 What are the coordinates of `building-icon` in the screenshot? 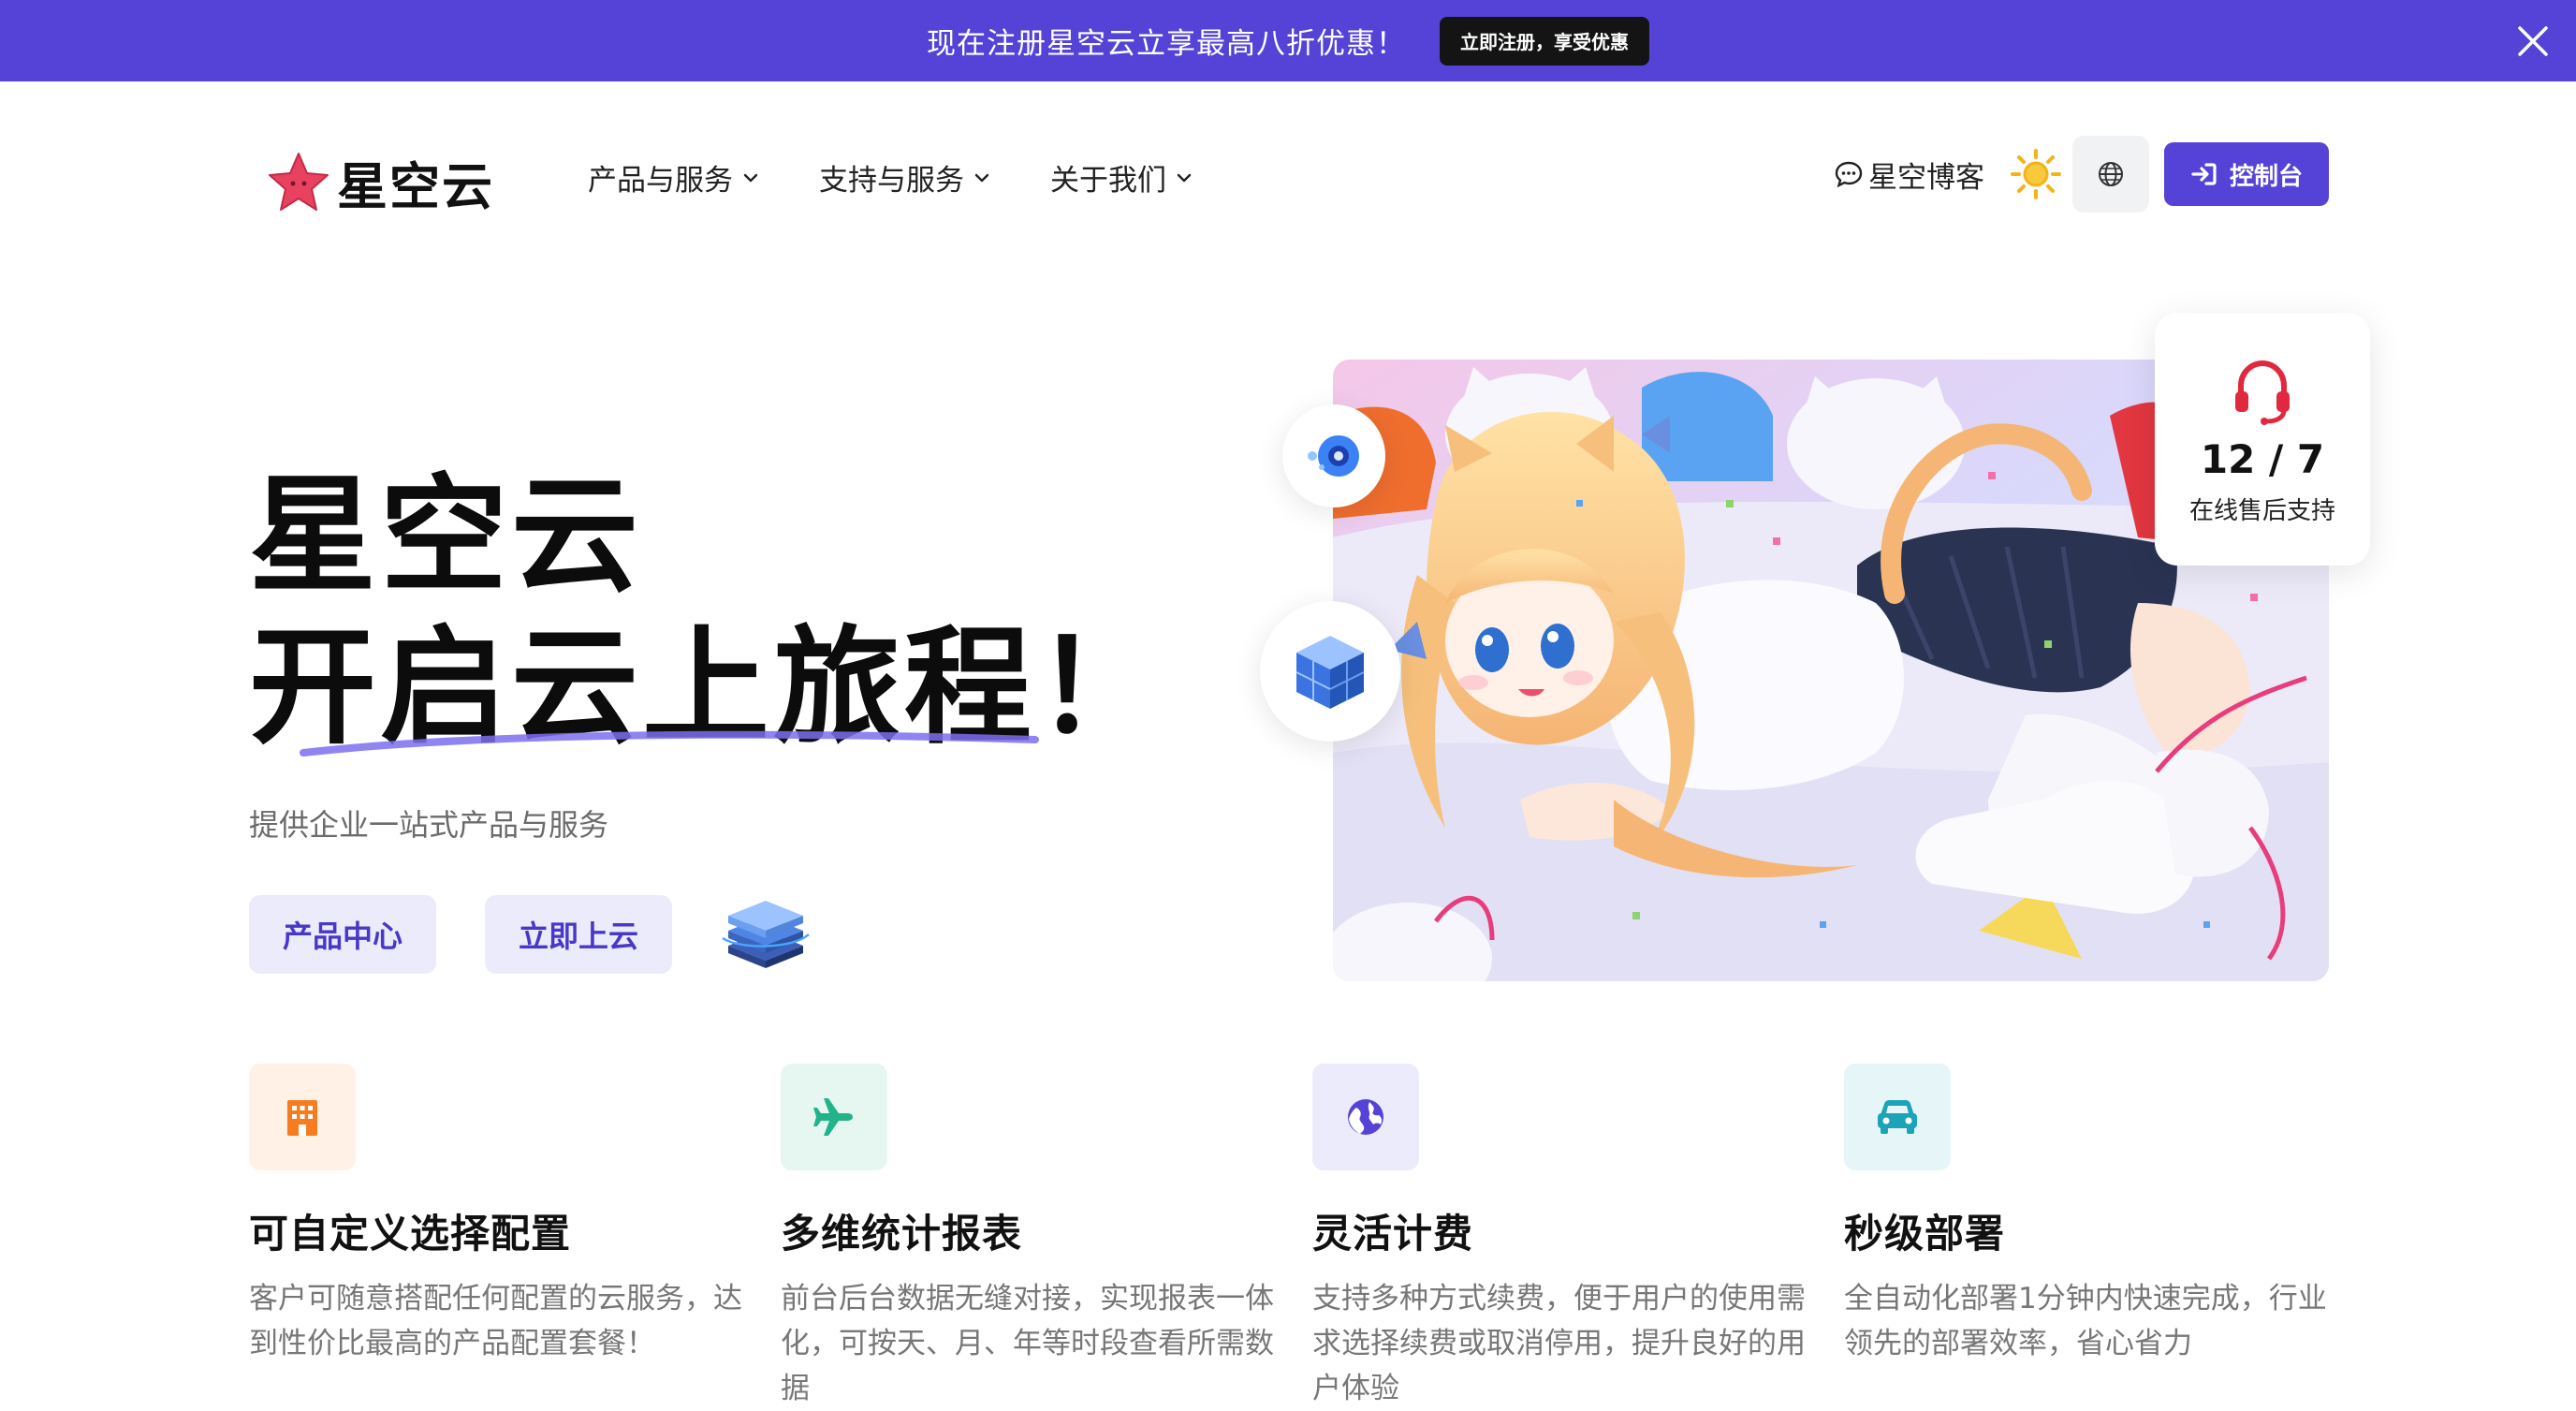 It's located at (302, 1118).